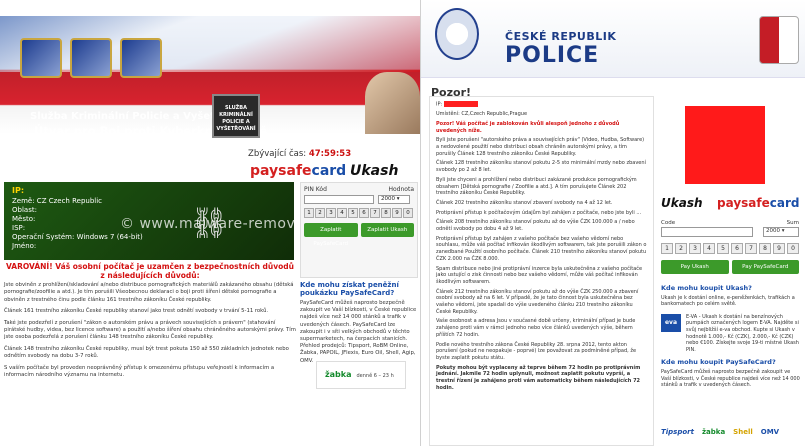 The image size is (805, 446). What do you see at coordinates (671, 322) in the screenshot?
I see `eva-logo: eva` at bounding box center [671, 322].